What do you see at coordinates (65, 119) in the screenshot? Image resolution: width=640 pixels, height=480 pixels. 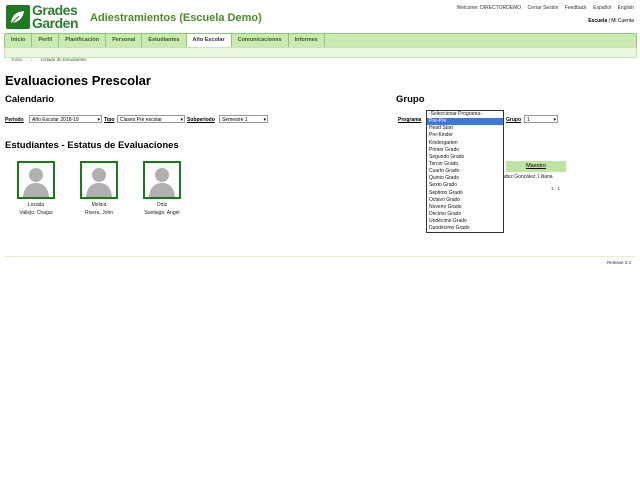 I see `periodo-select: Año Escolar 2018-19 ▾` at bounding box center [65, 119].